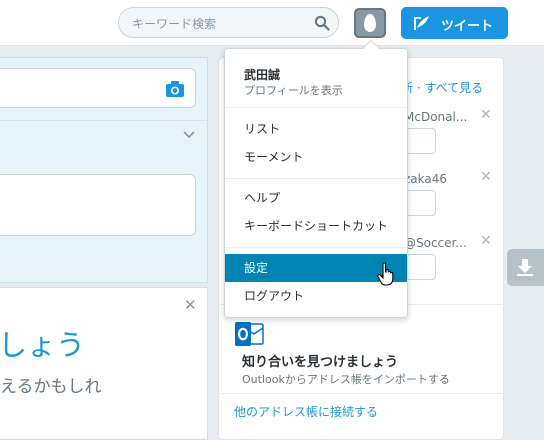 This screenshot has width=544, height=440. Describe the element at coordinates (316, 296) in the screenshot. I see `menu-item-logout: ログアウト` at that location.